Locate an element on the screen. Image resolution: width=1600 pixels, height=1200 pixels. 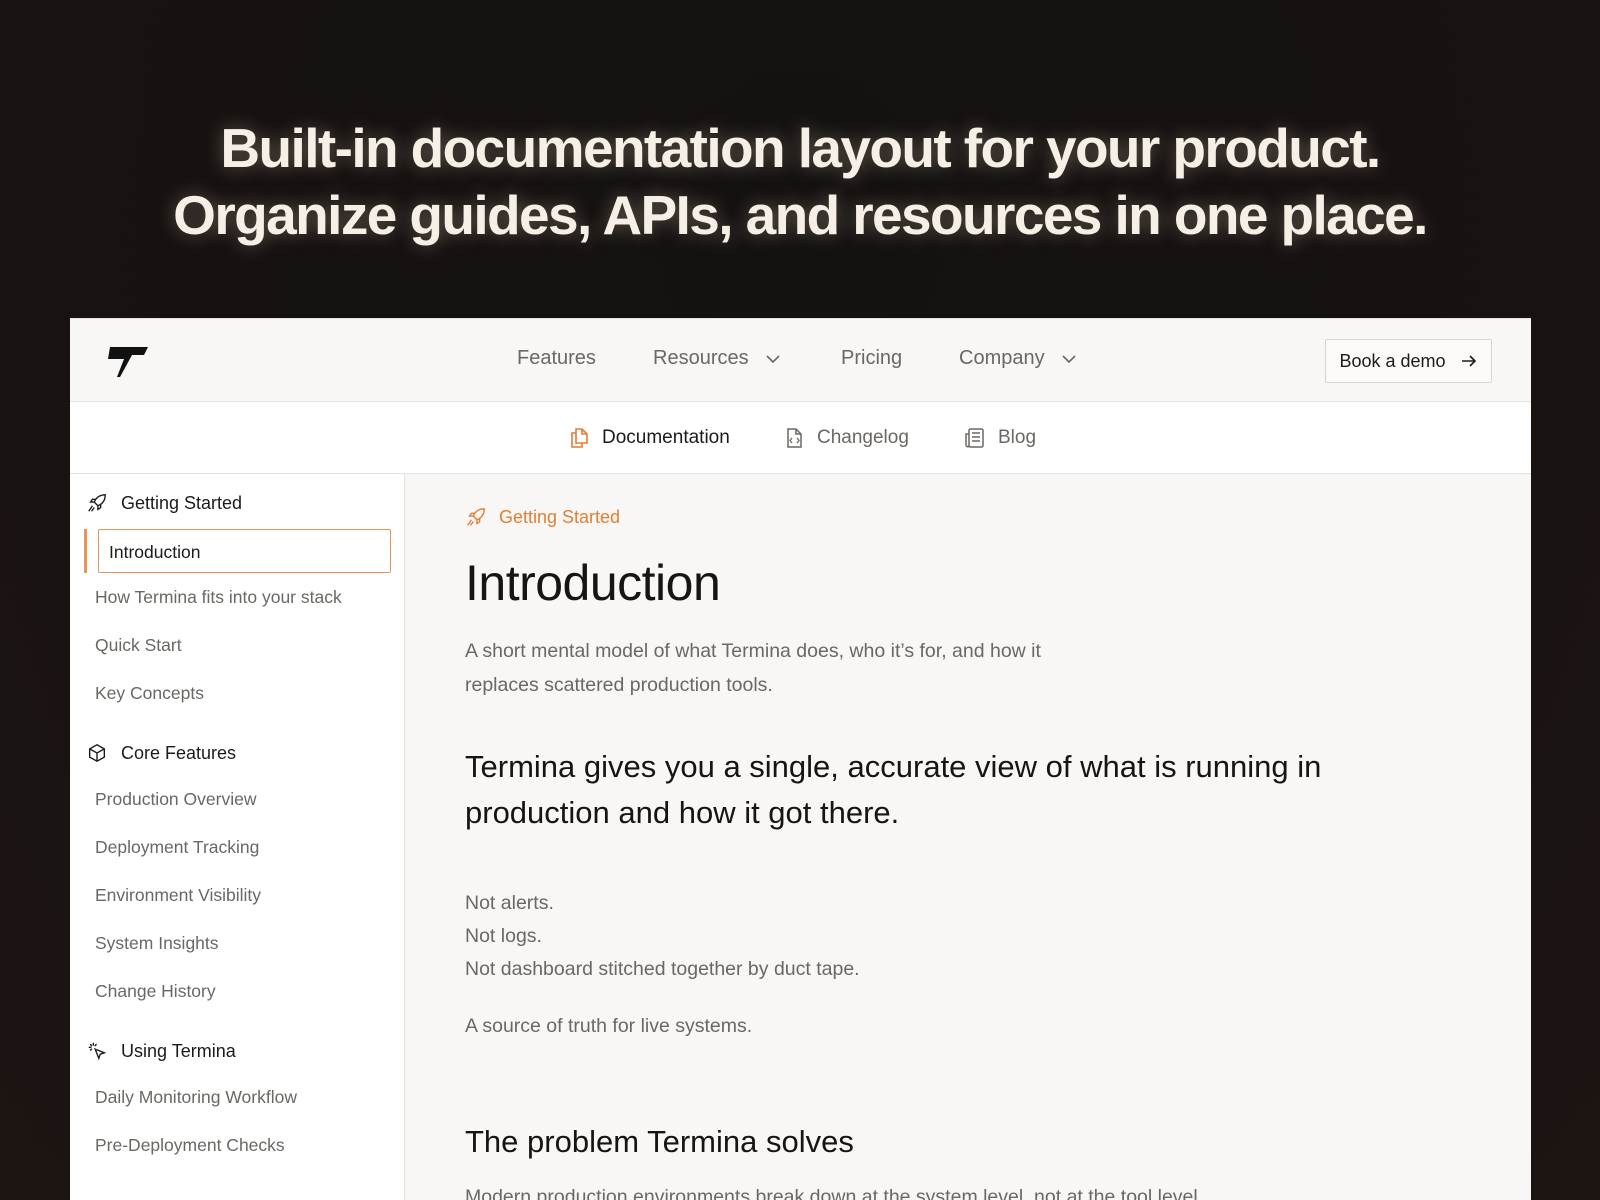
sidebar-item-system-insights: System Insights is located at coordinates (157, 943).